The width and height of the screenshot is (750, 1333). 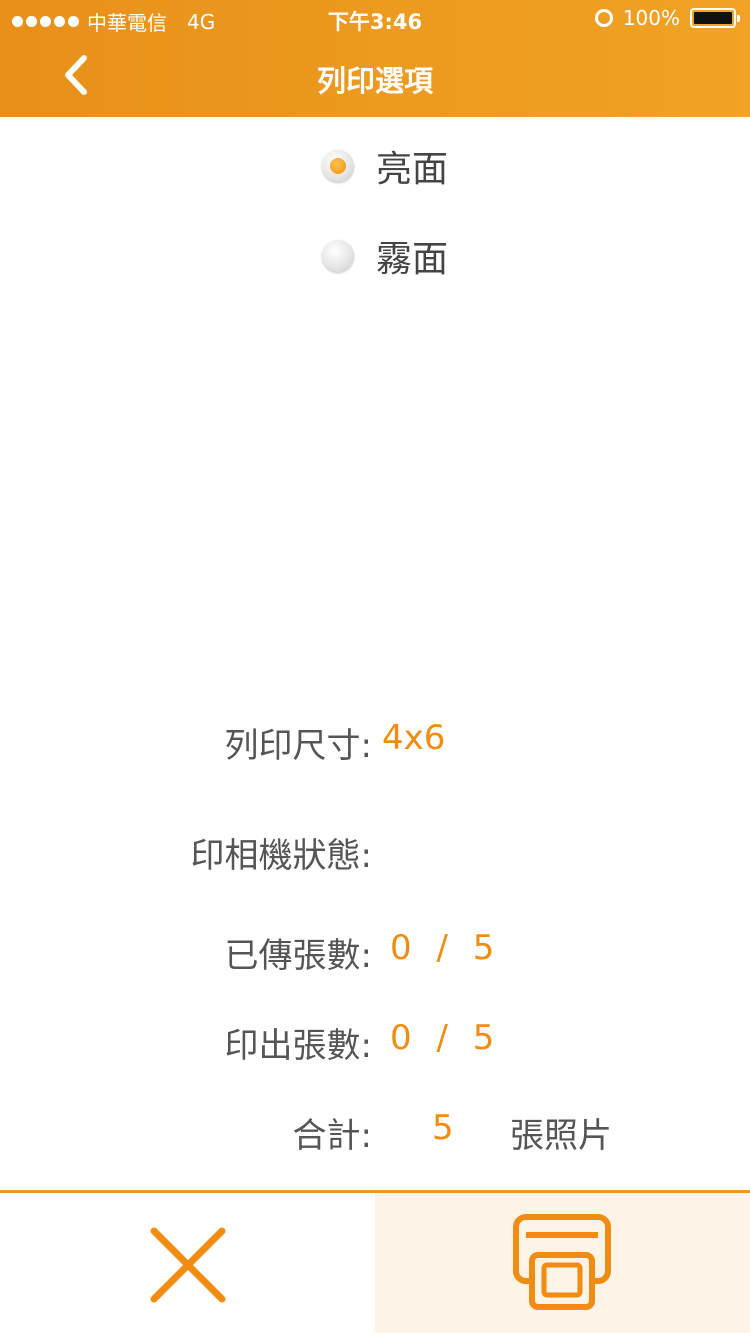 What do you see at coordinates (443, 1128) in the screenshot?
I see `total-value: 5` at bounding box center [443, 1128].